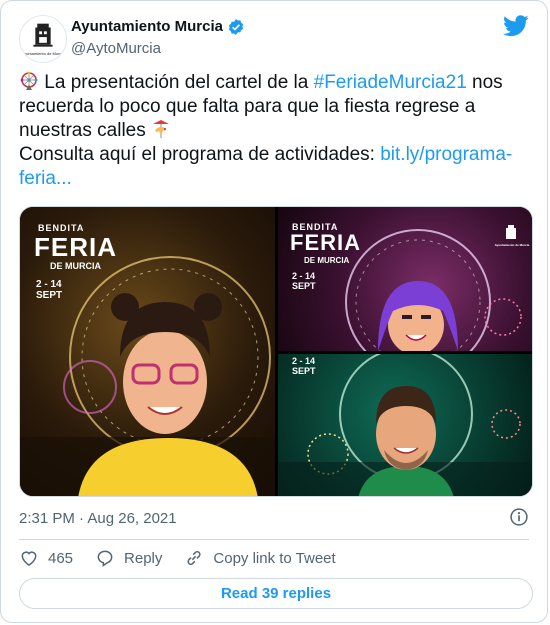  I want to click on tweet-actions: 465 Reply Copy link to Tweet, so click(188, 558).